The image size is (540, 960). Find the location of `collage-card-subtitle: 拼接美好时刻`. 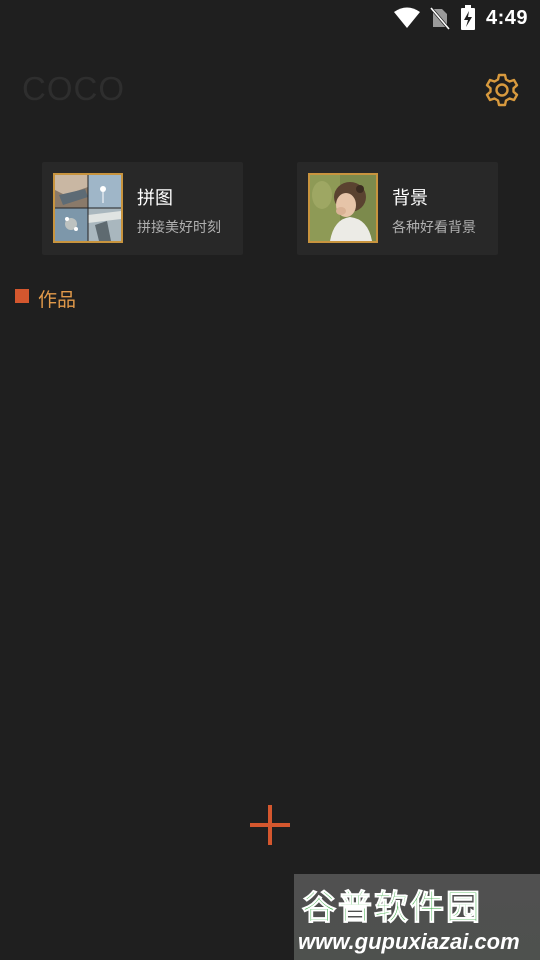

collage-card-subtitle: 拼接美好时刻 is located at coordinates (179, 228).